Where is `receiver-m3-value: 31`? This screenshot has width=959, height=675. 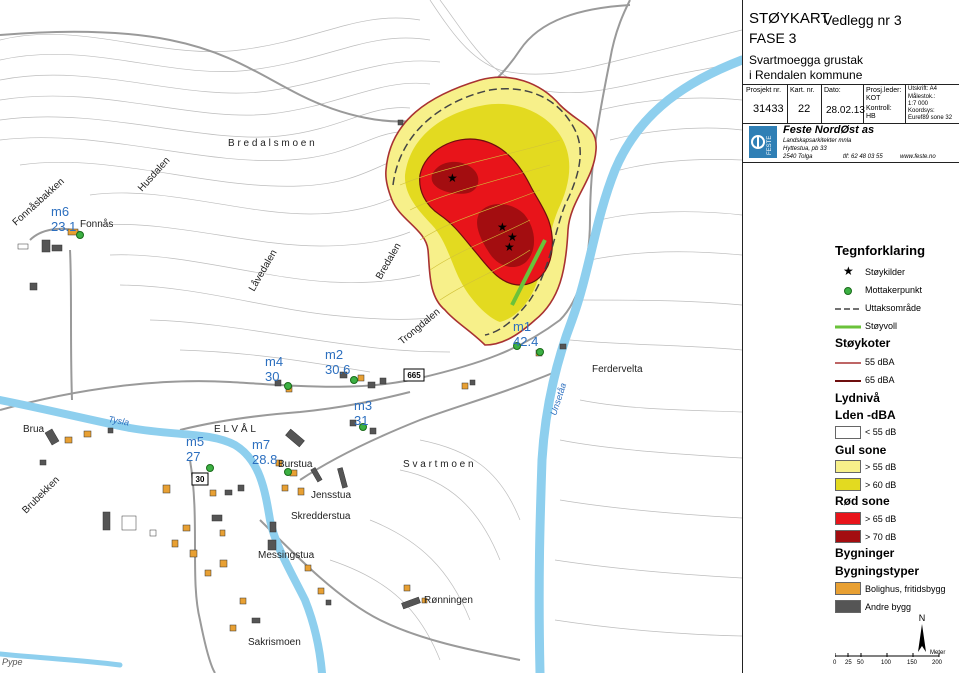 receiver-m3-value: 31 is located at coordinates (361, 420).